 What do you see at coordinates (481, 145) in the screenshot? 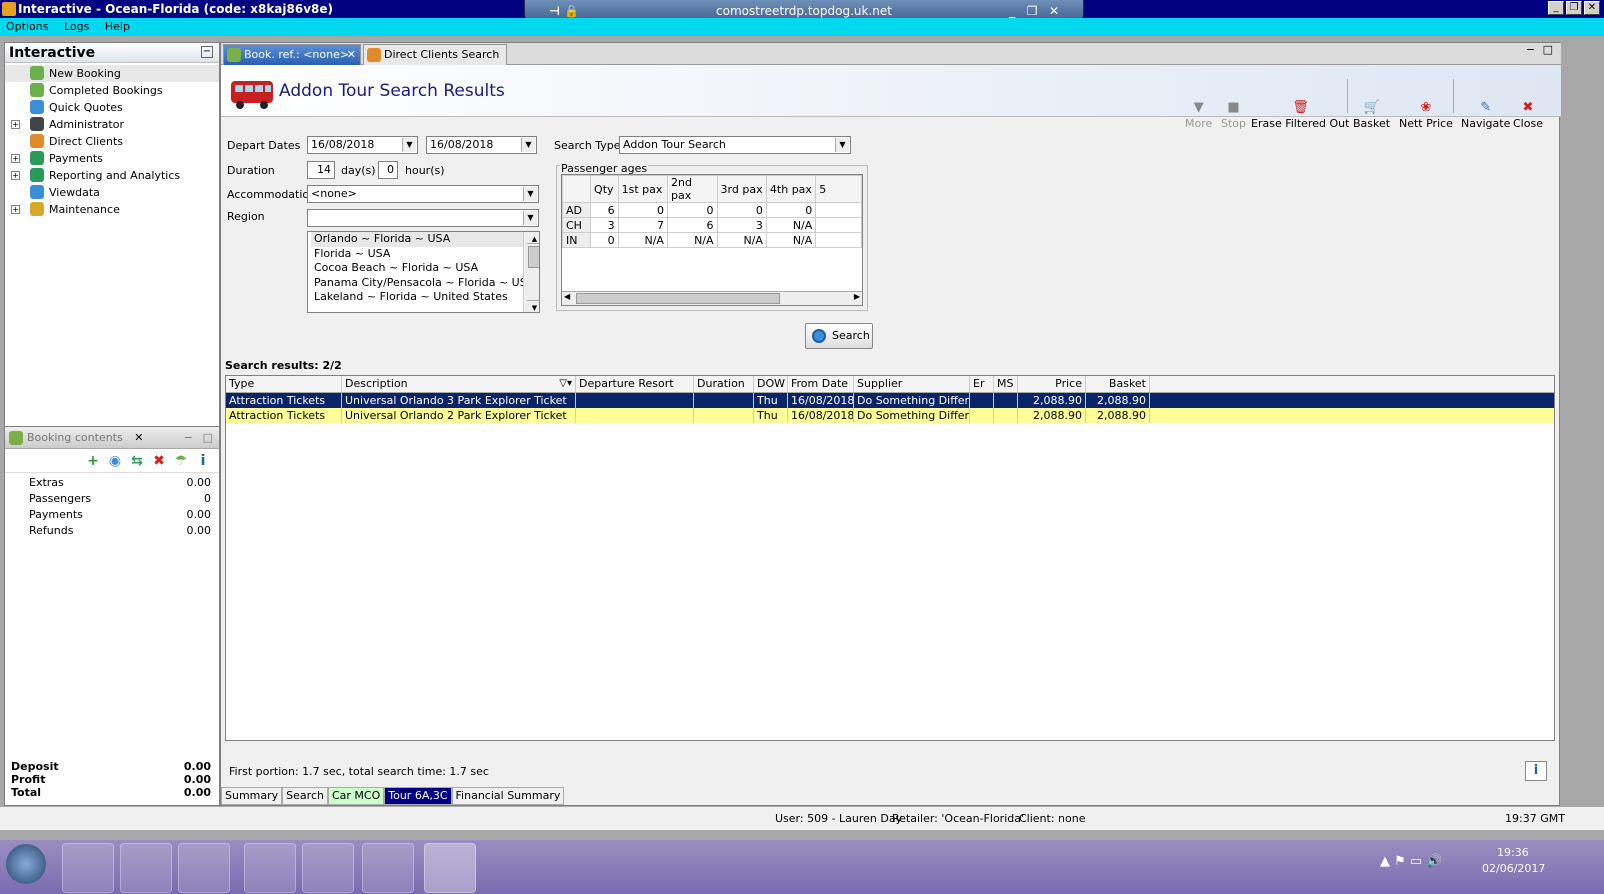
I see `depart-to-field: 16/08/2018 ▼` at bounding box center [481, 145].